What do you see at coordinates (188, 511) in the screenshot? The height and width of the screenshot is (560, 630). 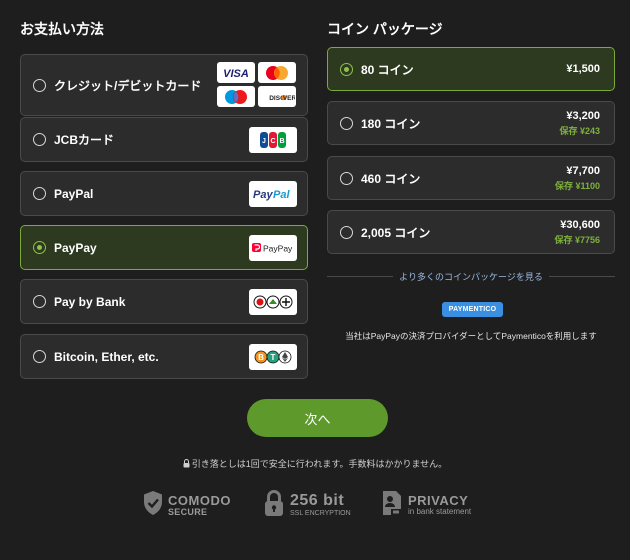 I see `comodo-subtitle: SECURE` at bounding box center [188, 511].